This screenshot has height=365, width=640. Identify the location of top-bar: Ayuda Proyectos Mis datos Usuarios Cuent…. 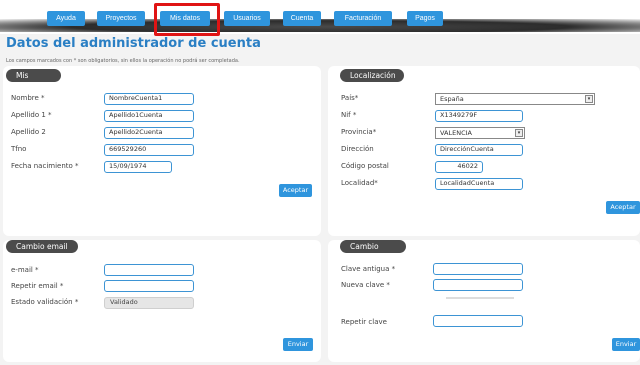
(320, 18).